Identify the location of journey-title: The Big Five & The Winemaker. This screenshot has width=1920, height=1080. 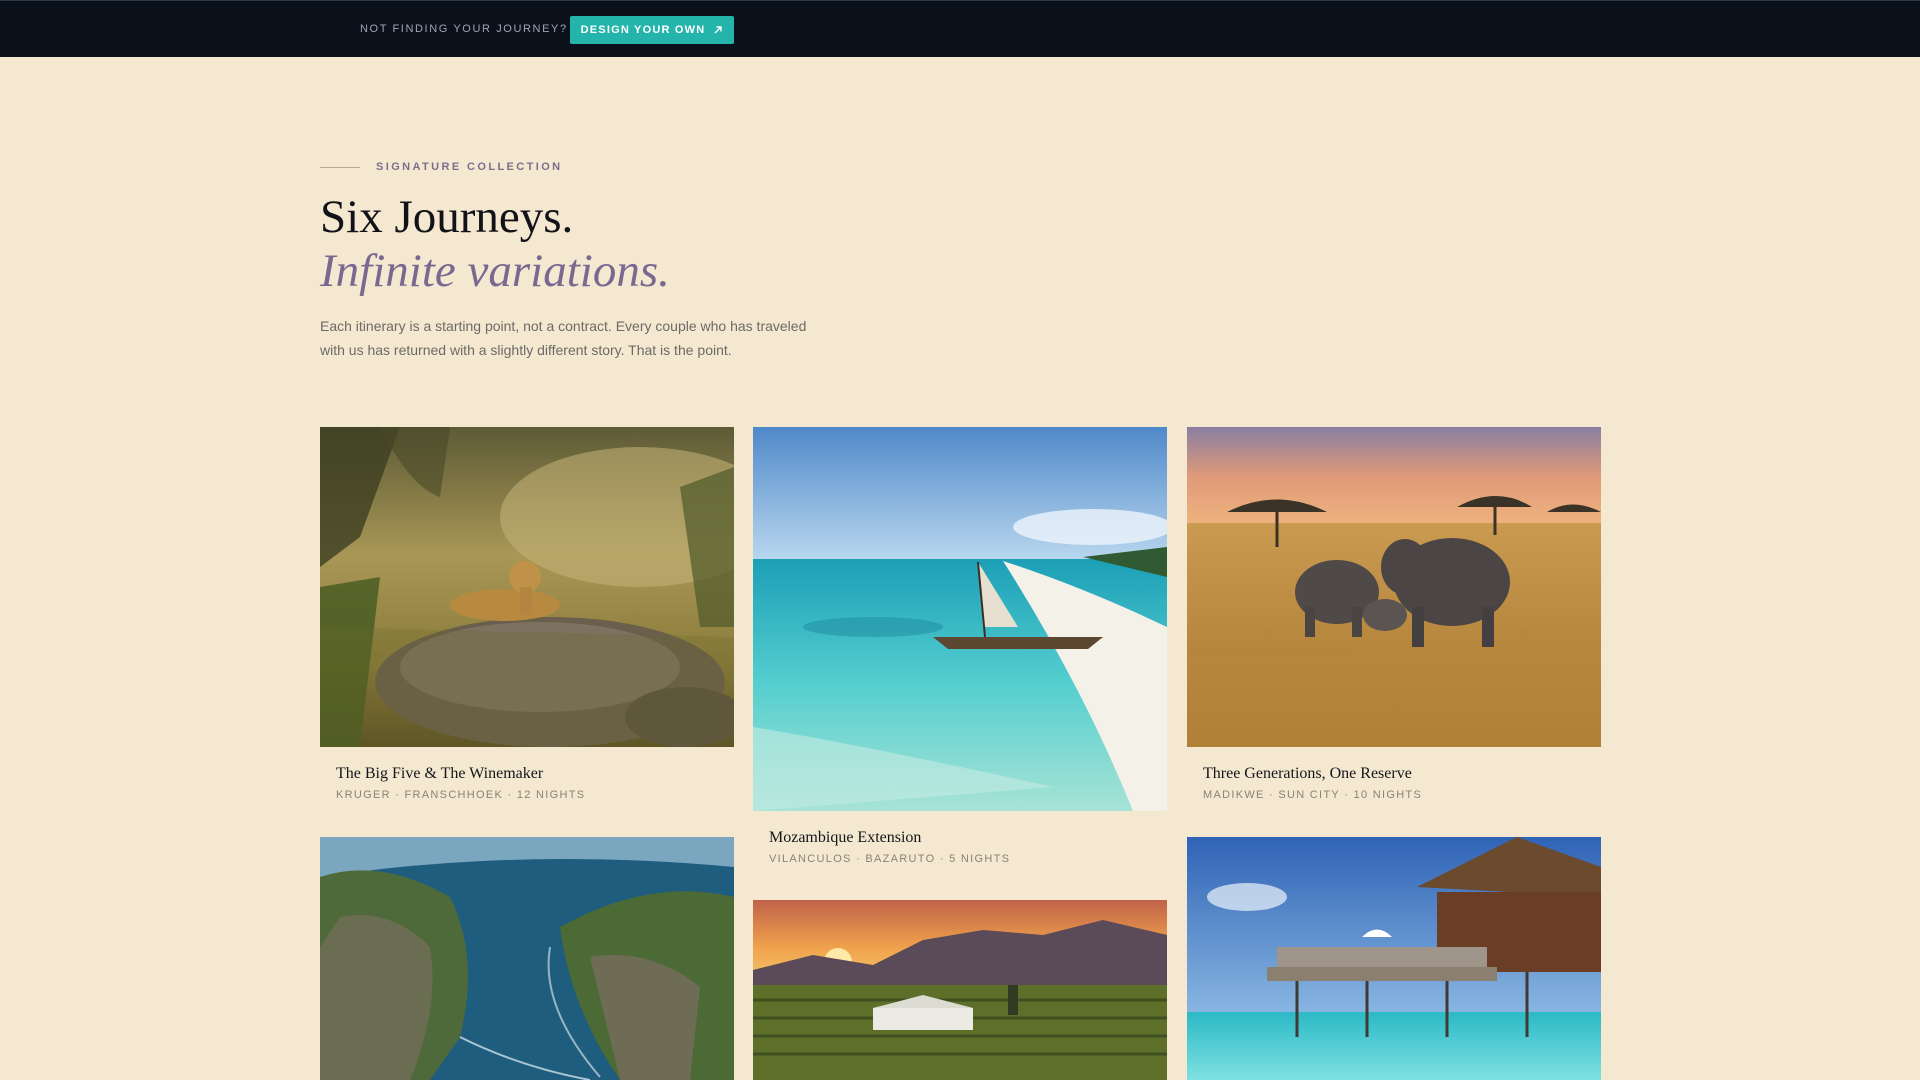
(440, 773).